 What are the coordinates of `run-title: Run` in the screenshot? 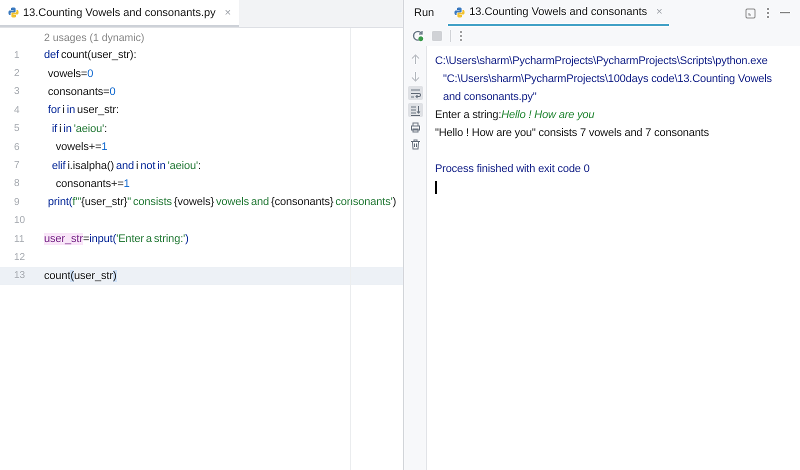 It's located at (424, 13).